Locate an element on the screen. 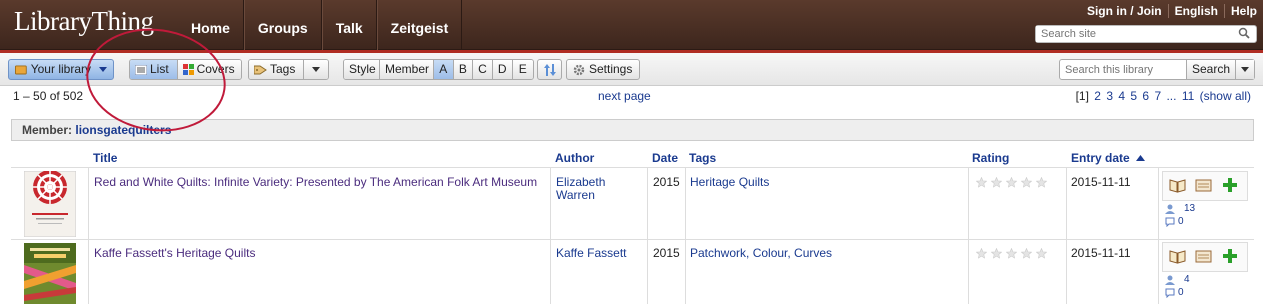 Image resolution: width=1263 pixels, height=304 pixels. members-count: 13 is located at coordinates (1180, 208).